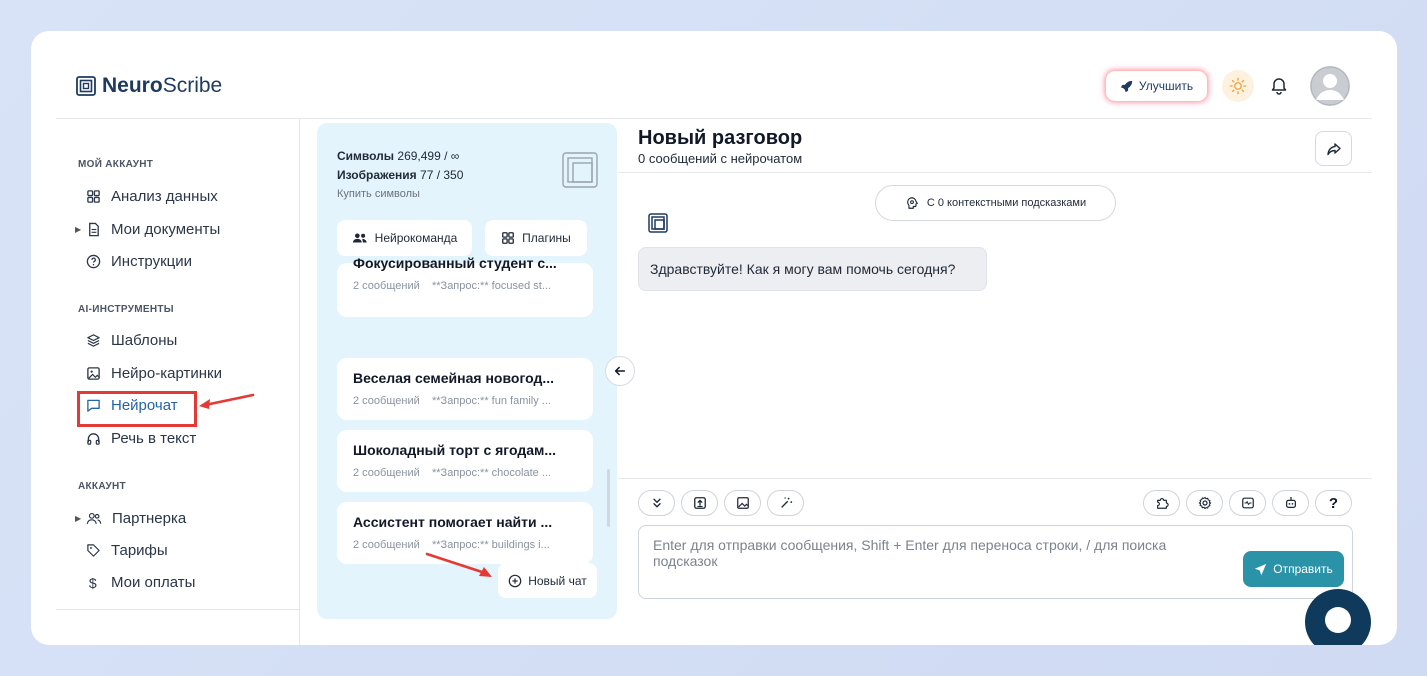  Describe the element at coordinates (93, 373) in the screenshot. I see `image-icon` at that location.